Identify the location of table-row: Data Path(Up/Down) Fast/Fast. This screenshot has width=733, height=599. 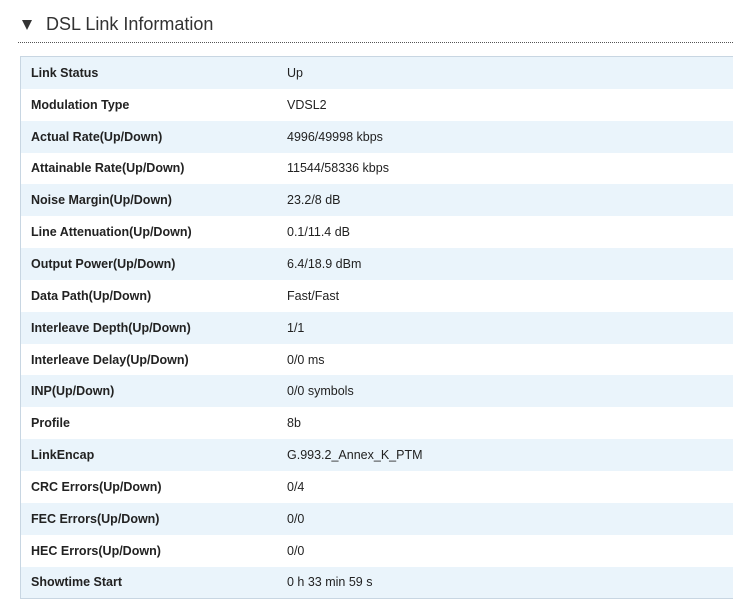
(377, 295).